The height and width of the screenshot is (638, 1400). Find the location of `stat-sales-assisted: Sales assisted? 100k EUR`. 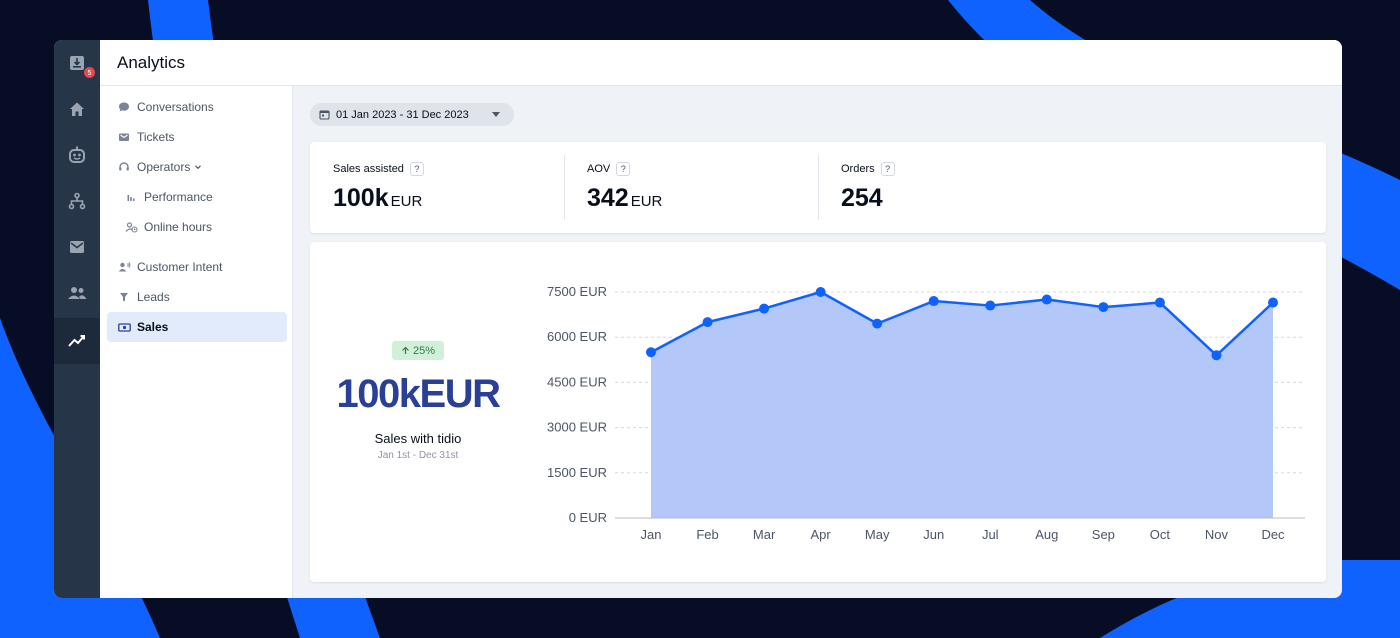

stat-sales-assisted: Sales assisted? 100k EUR is located at coordinates (437, 187).